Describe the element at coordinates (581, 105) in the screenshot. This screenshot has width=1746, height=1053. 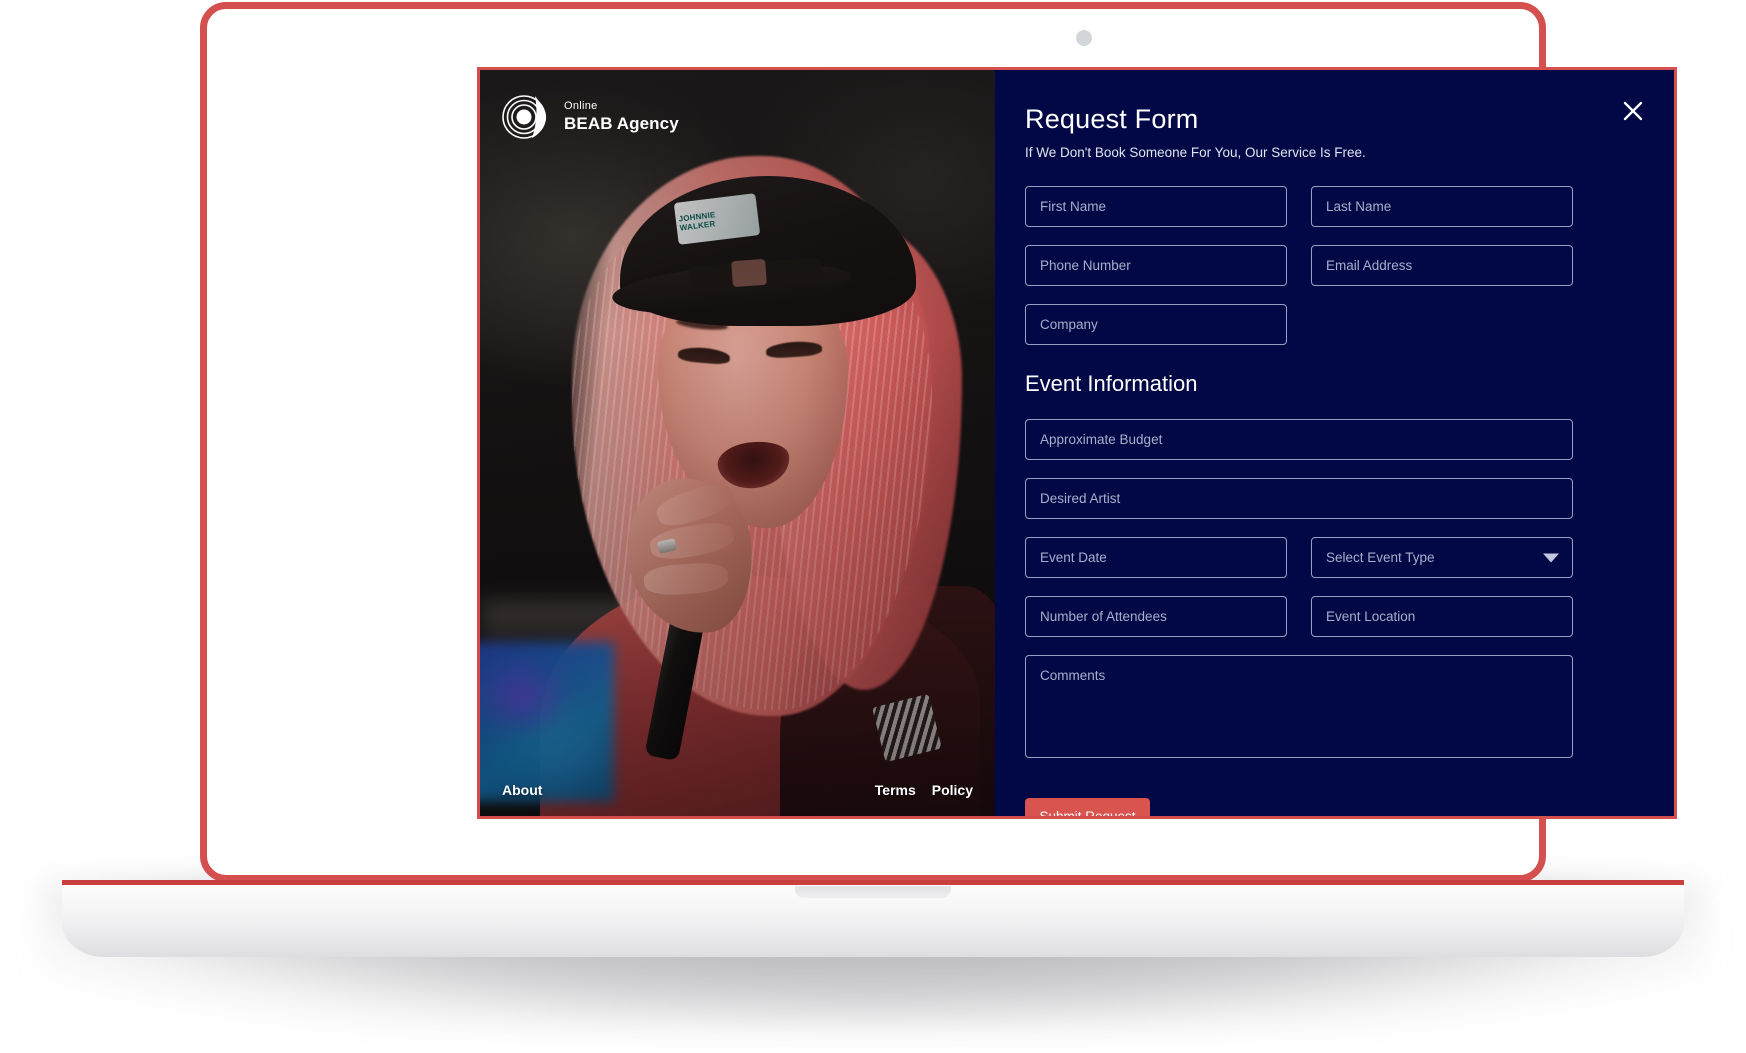
I see `brand-sub-label: Online` at that location.